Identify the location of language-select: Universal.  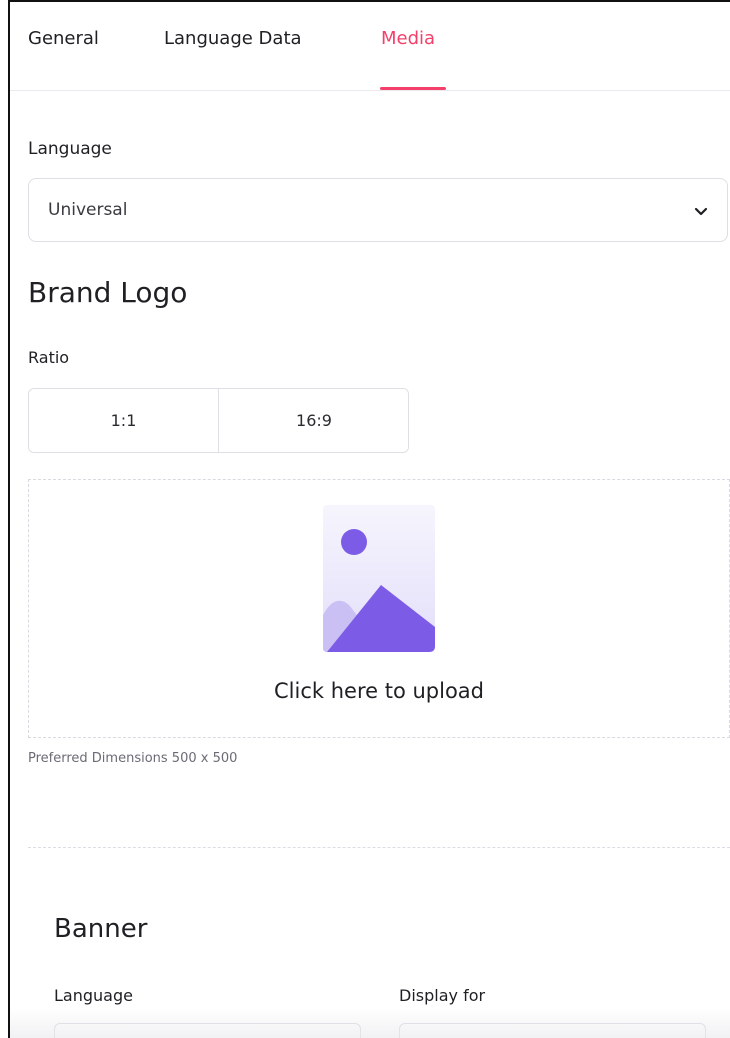
(378, 210).